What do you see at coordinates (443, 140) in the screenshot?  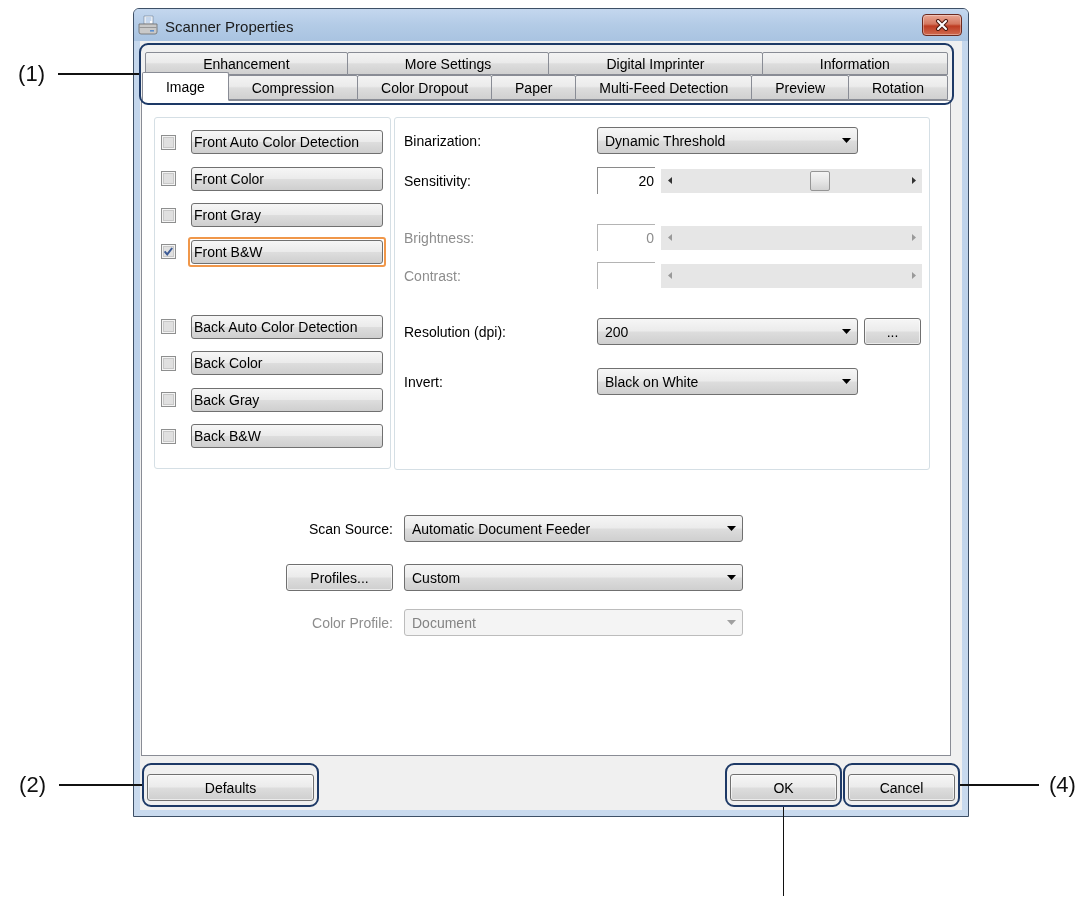 I see `field-label: Binarization:` at bounding box center [443, 140].